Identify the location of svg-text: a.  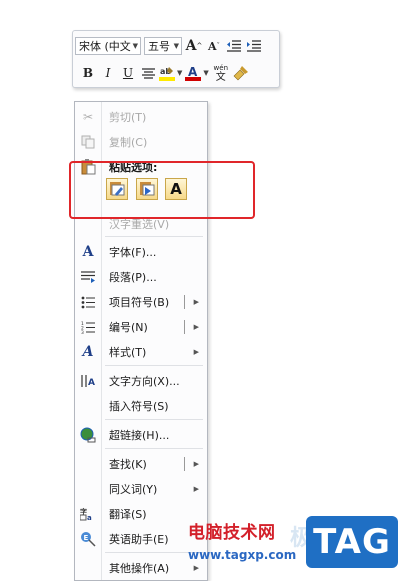
(89, 517).